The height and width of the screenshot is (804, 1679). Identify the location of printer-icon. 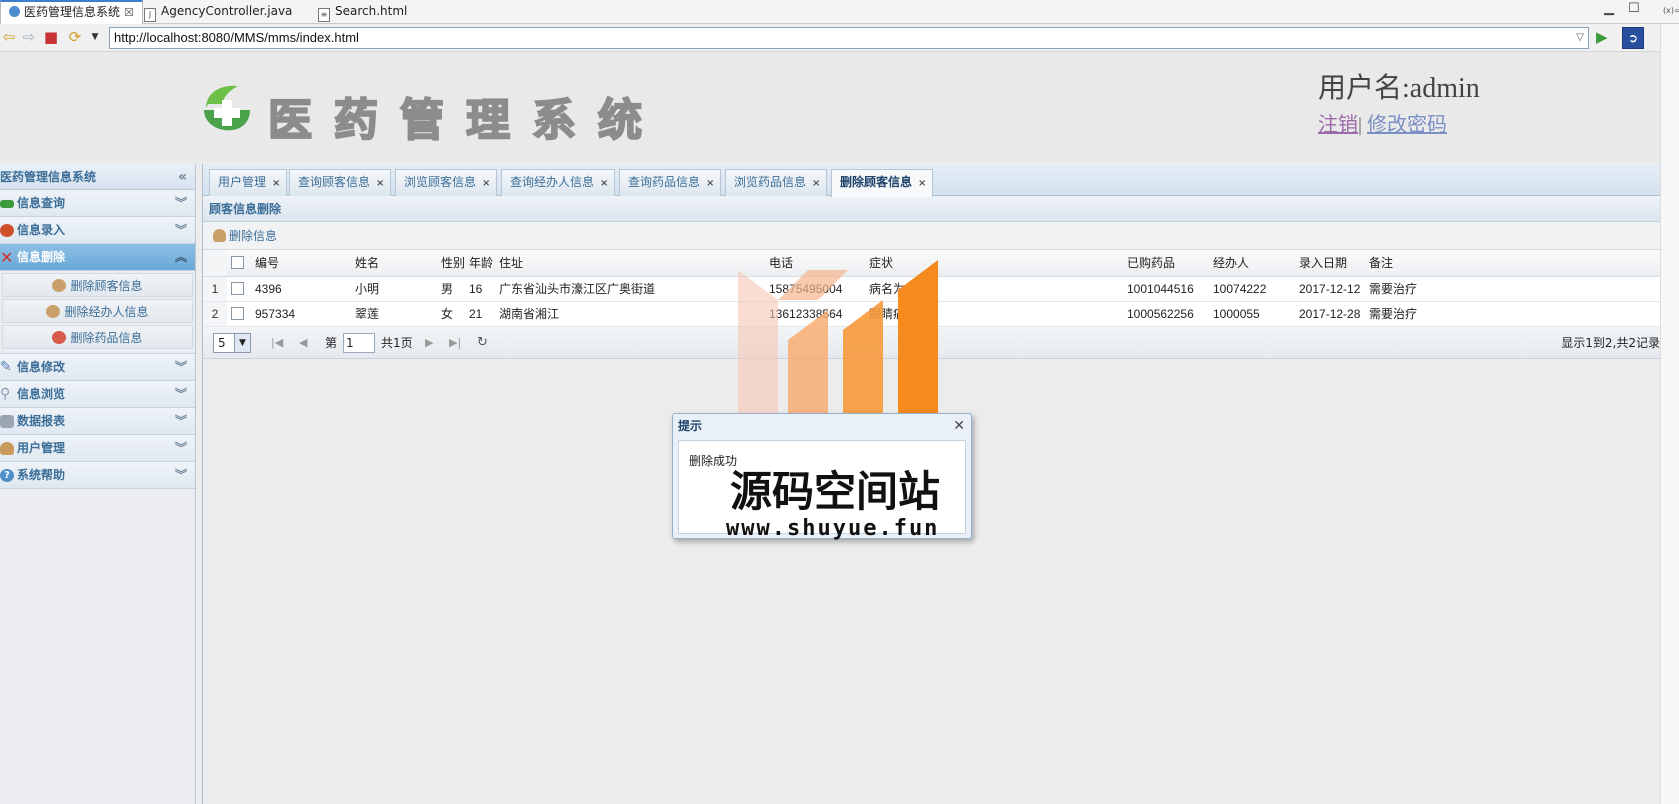
(7, 421).